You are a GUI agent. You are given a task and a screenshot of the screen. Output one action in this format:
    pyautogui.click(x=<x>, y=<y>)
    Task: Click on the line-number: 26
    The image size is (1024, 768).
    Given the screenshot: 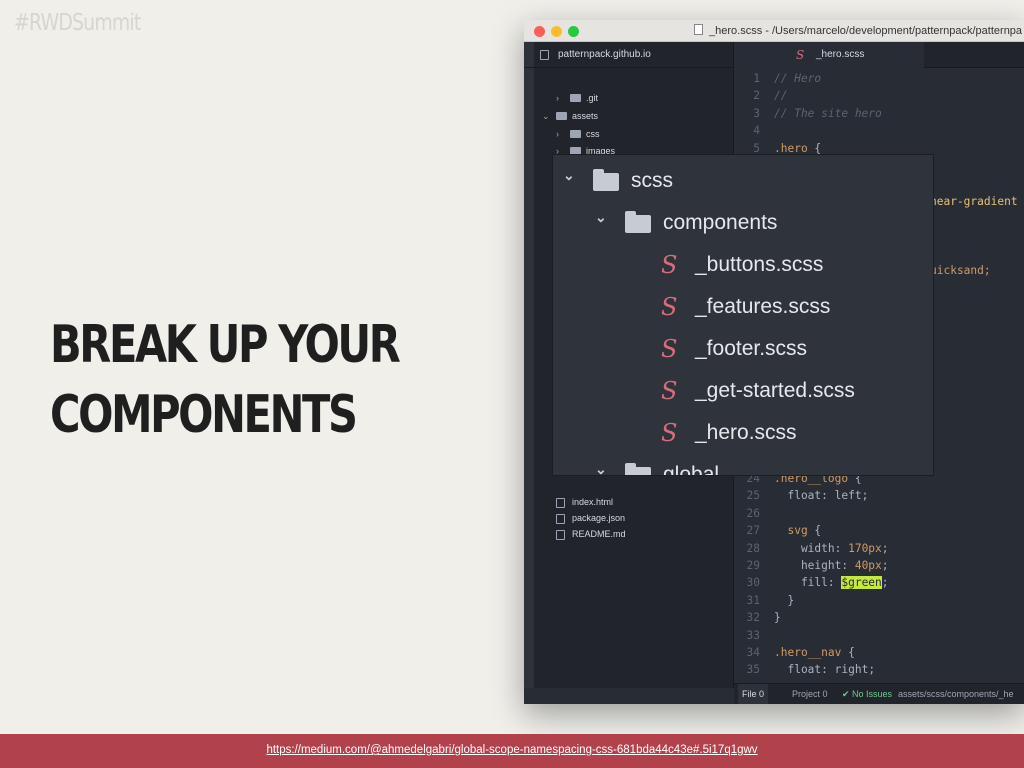 What is the action you would take?
    pyautogui.click(x=753, y=513)
    